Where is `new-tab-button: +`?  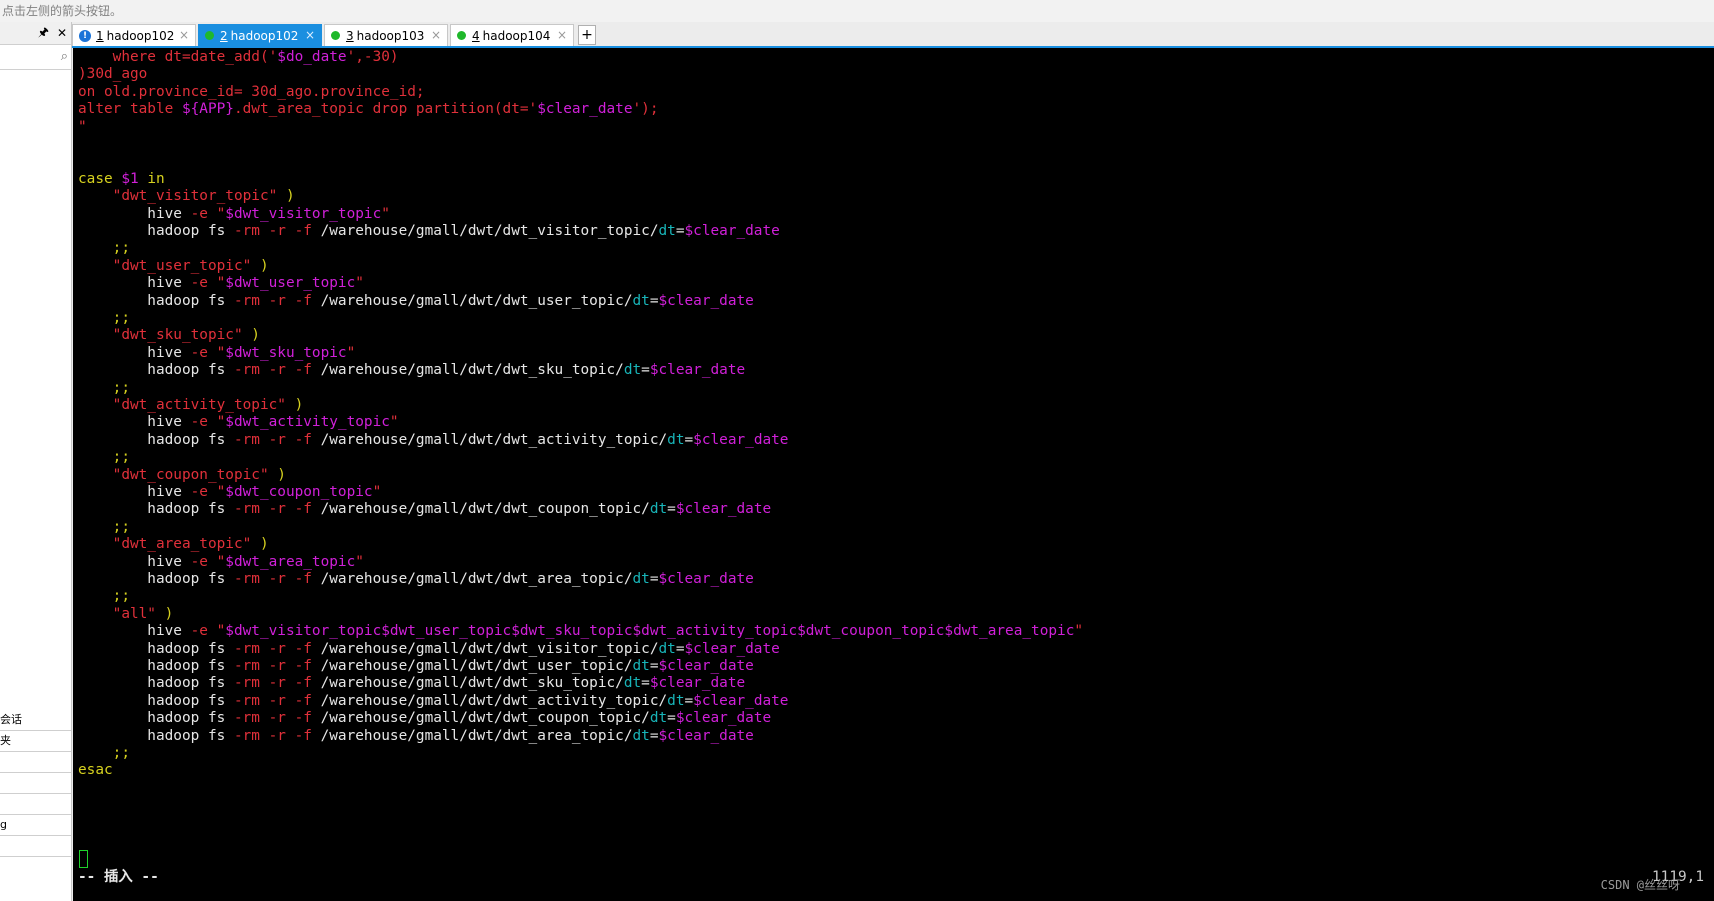 new-tab-button: + is located at coordinates (587, 35).